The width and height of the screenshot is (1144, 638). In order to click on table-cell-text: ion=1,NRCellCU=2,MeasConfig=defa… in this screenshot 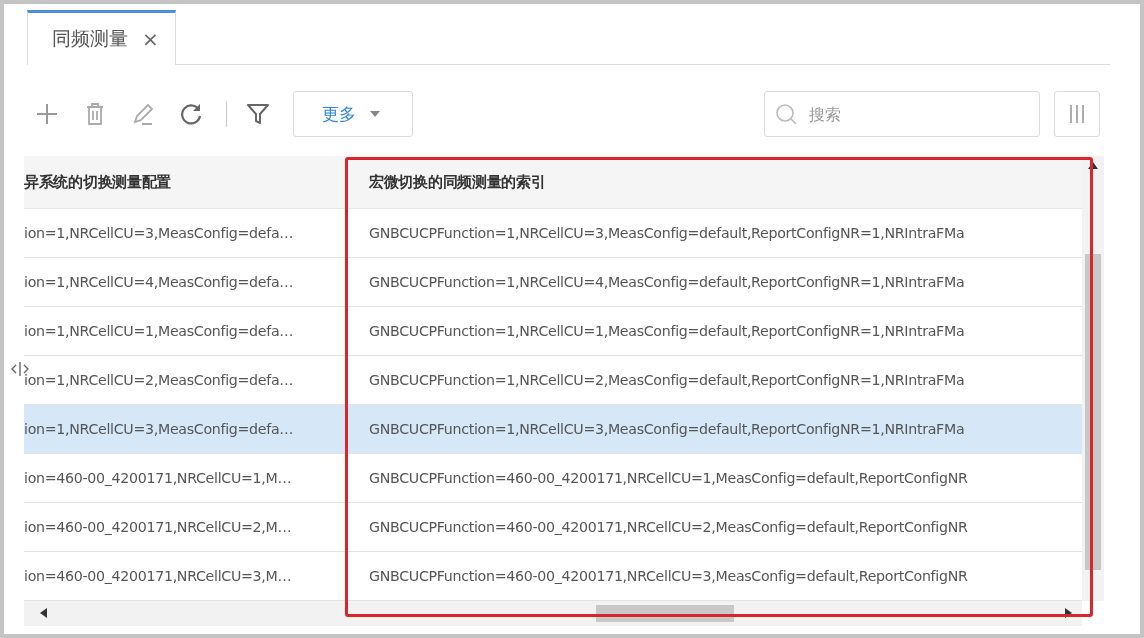, I will do `click(159, 380)`.